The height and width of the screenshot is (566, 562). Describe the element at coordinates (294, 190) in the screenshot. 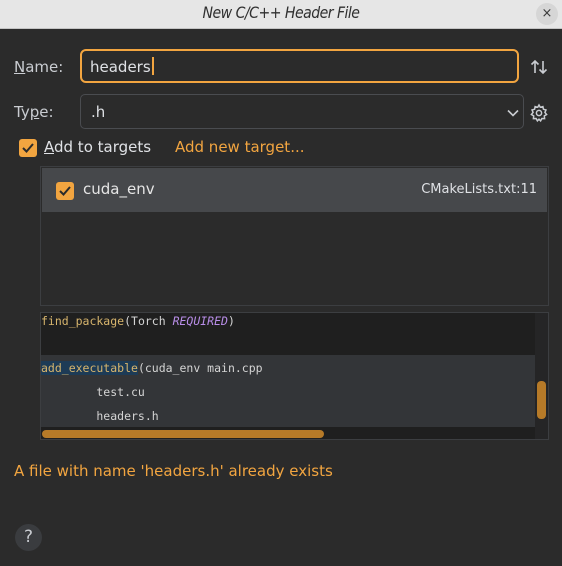

I see `list-item: cuda_env CMakeLists.txt:11` at that location.